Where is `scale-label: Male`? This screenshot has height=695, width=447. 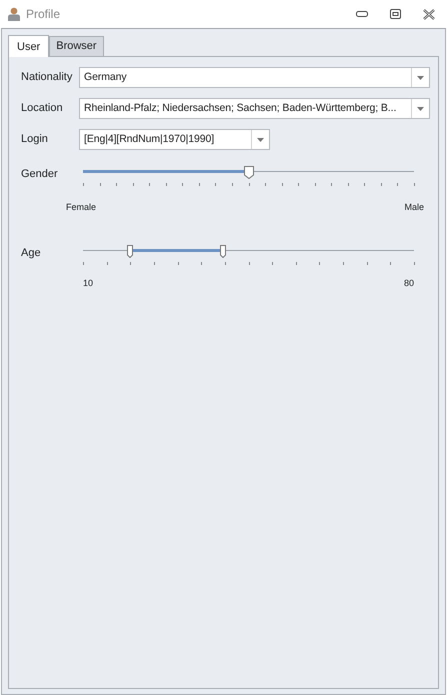
scale-label: Male is located at coordinates (414, 207).